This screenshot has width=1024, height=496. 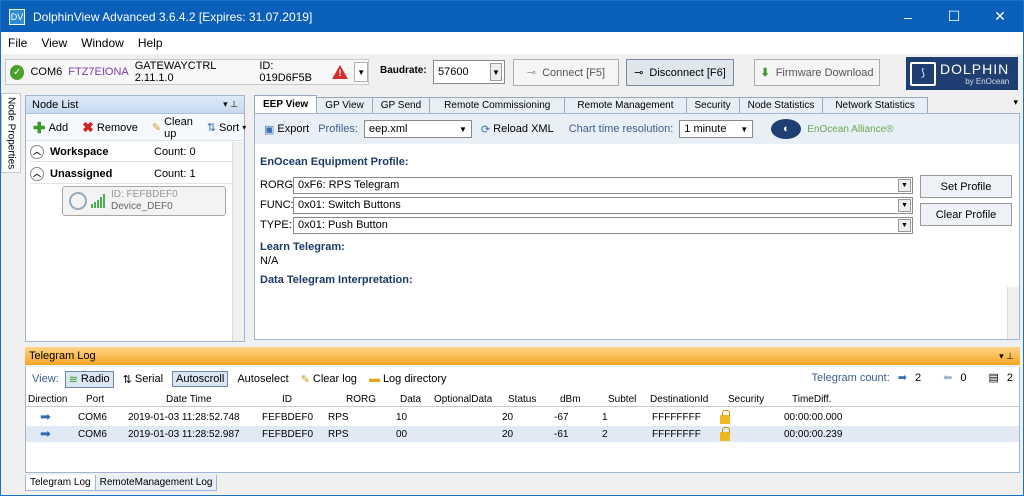 I want to click on reload-xml-button: ⟳ Reload XML, so click(x=517, y=129).